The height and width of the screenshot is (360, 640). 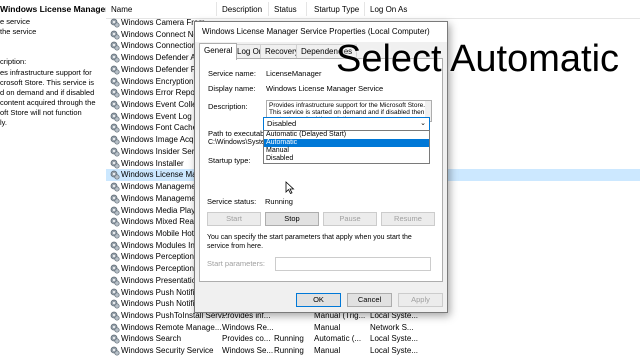 What do you see at coordinates (388, 9) in the screenshot?
I see `column-log-on-as: Log On As` at bounding box center [388, 9].